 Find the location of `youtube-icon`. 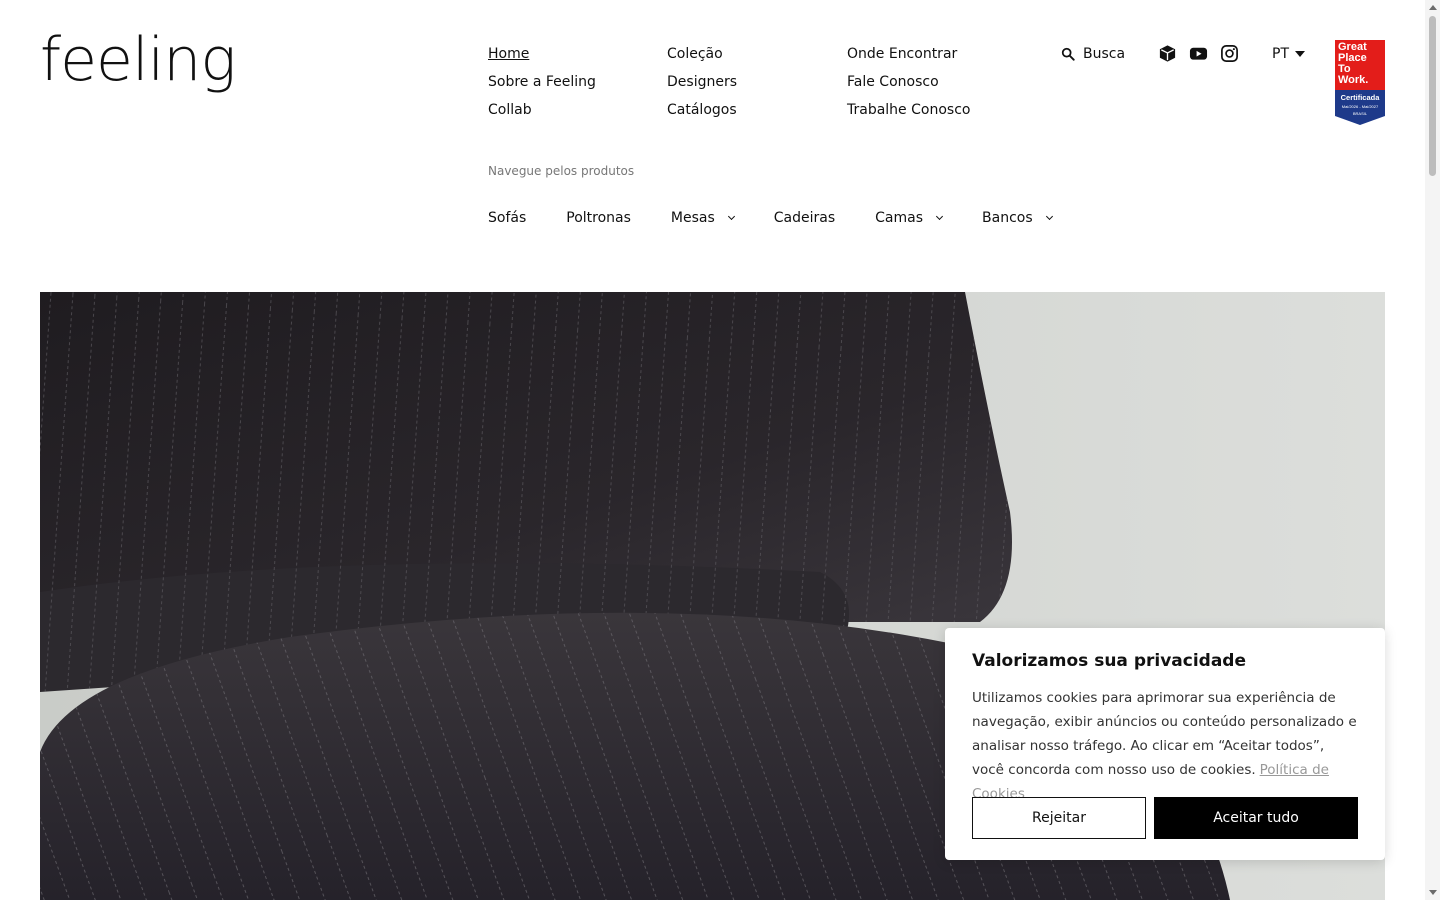

youtube-icon is located at coordinates (1198, 53).